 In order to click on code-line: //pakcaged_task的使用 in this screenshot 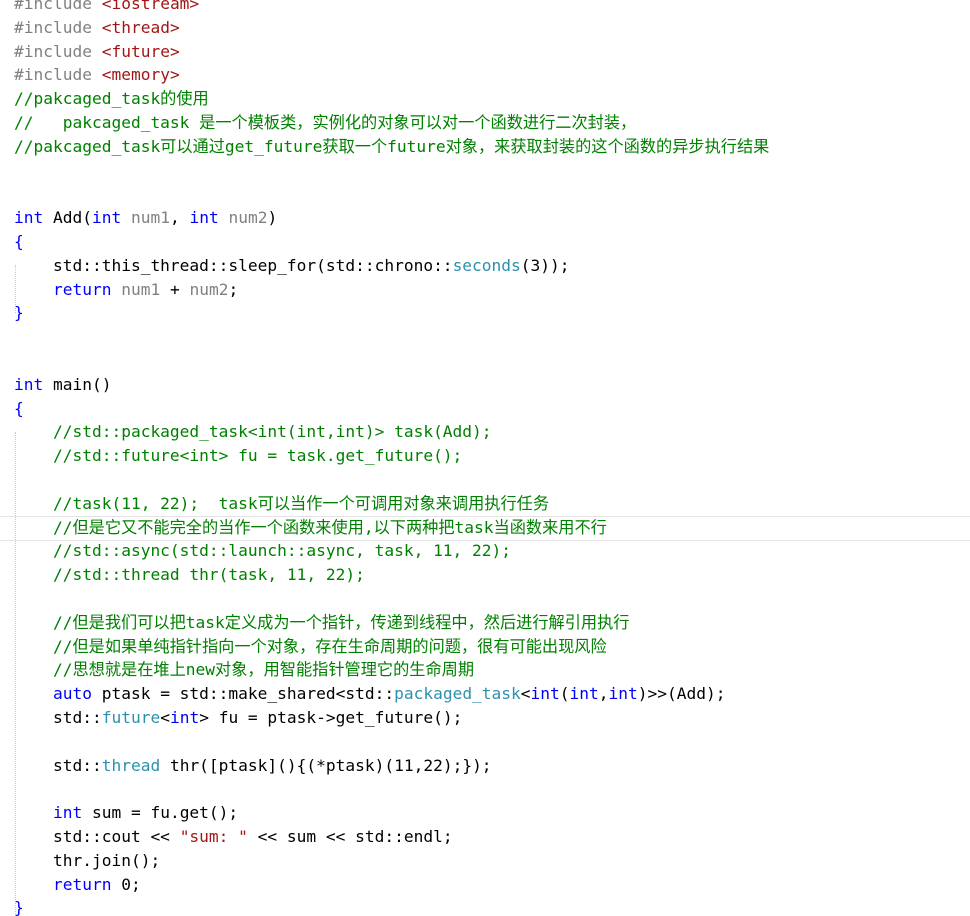, I will do `click(485, 99)`.